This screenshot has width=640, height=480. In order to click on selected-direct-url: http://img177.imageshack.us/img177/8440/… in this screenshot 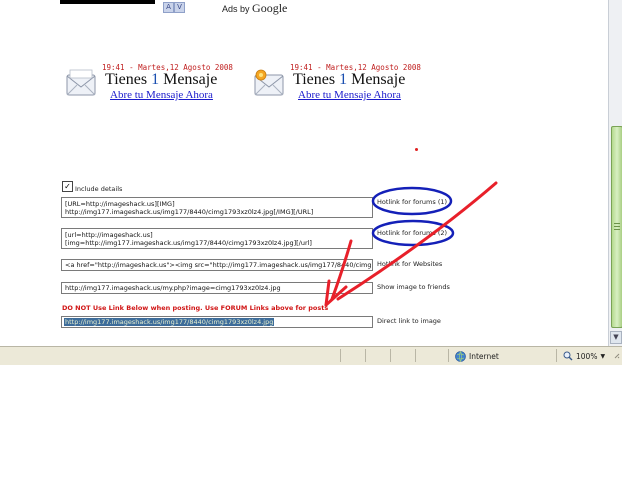, I will do `click(169, 322)`.